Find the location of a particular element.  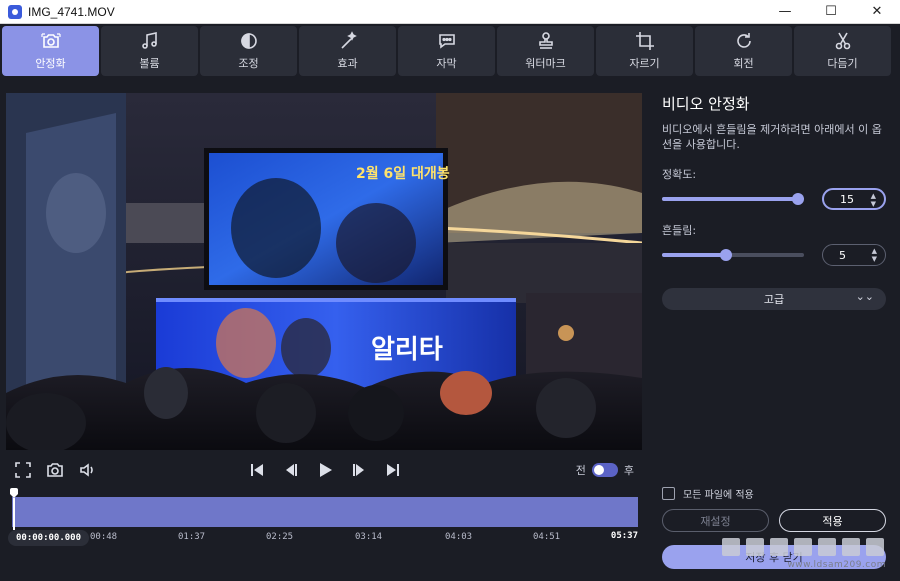

tab-label: 다듬기 is located at coordinates (842, 63).